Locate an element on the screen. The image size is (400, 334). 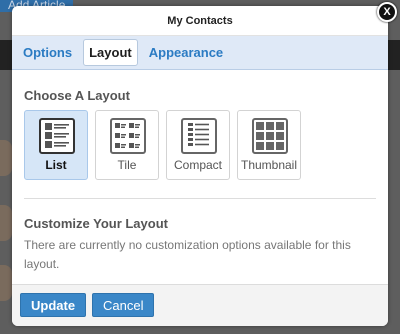
layout-option-thumbnail: Thumbnail is located at coordinates (269, 145).